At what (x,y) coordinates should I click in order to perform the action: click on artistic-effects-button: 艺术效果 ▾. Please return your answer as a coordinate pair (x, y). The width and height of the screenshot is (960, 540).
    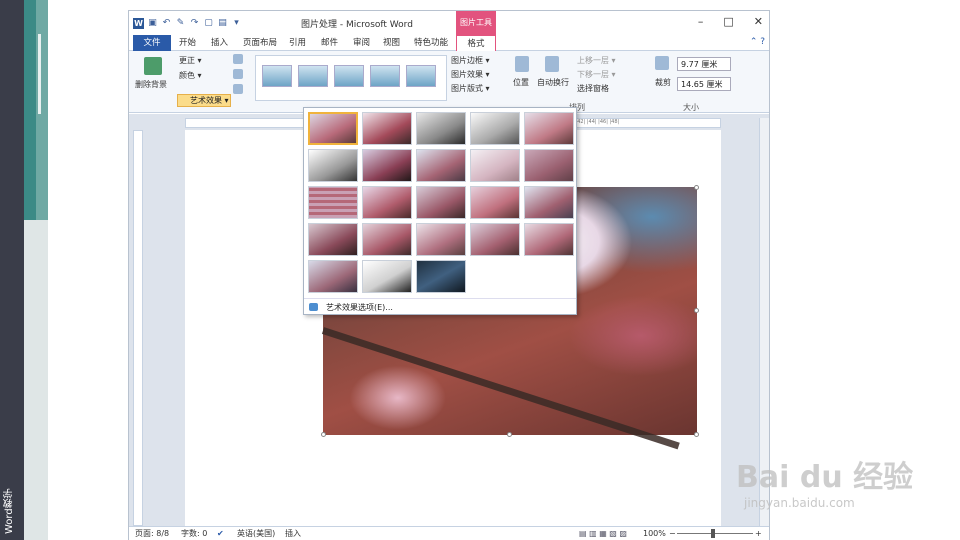
    Looking at the image, I should click on (204, 100).